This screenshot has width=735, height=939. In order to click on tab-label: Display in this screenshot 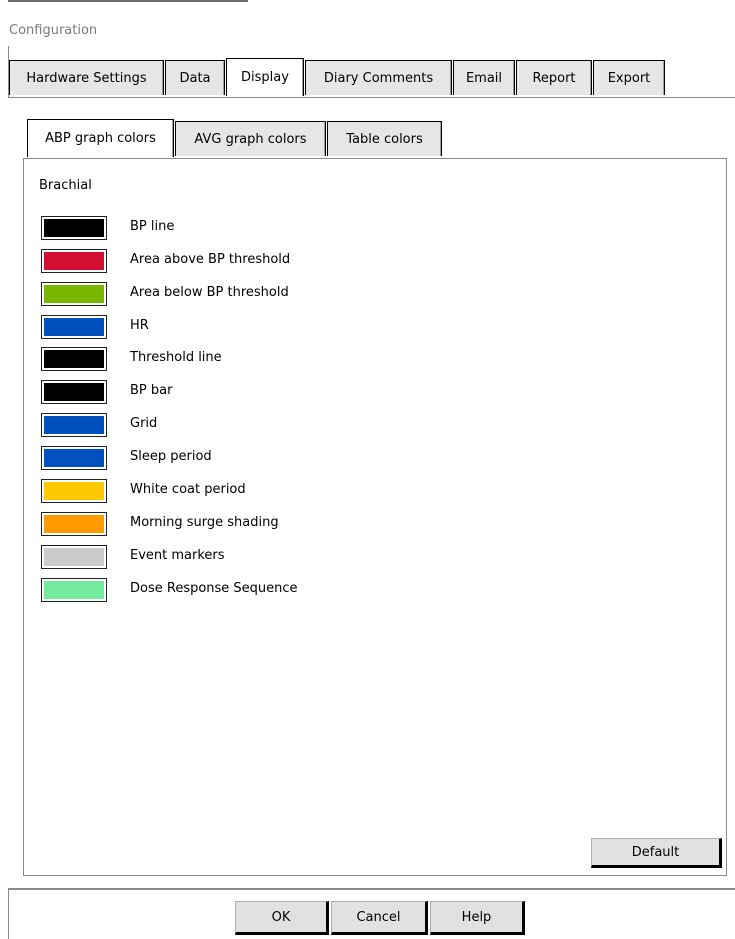, I will do `click(265, 77)`.